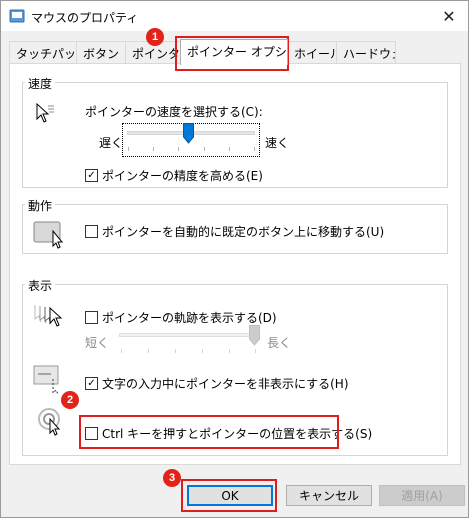 The width and height of the screenshot is (469, 518). Describe the element at coordinates (329, 495) in the screenshot. I see `cancel-button: キャンセル` at that location.